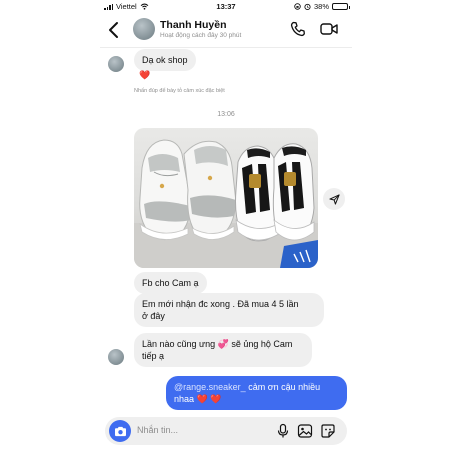 Image resolution: width=450 pixels, height=450 pixels. What do you see at coordinates (220, 304) in the screenshot?
I see `message-text-line: Em mới nhận đc xong . Đã mua 4 5 lần` at bounding box center [220, 304].